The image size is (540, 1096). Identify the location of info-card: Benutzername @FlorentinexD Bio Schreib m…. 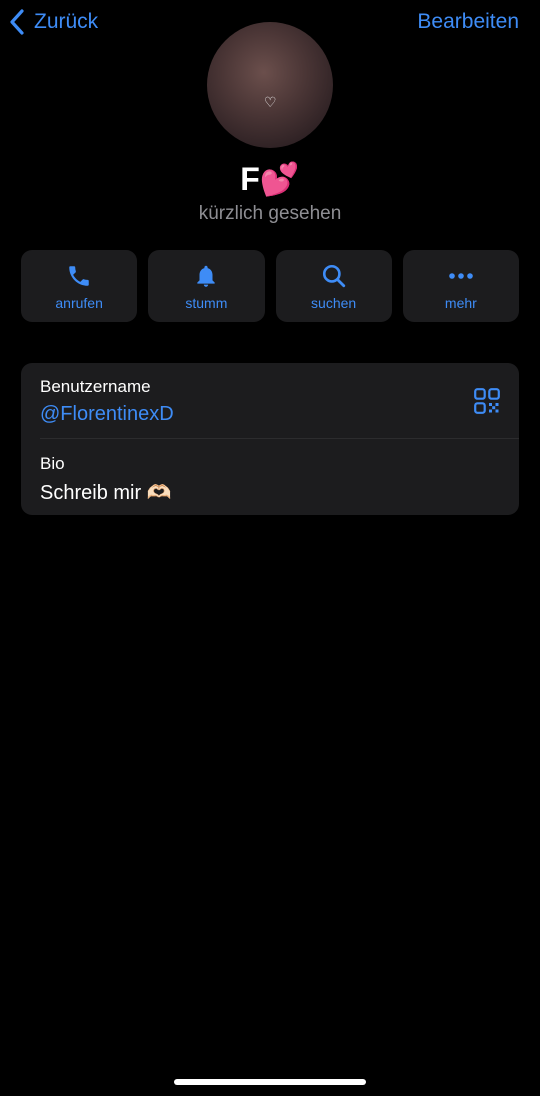
(270, 439).